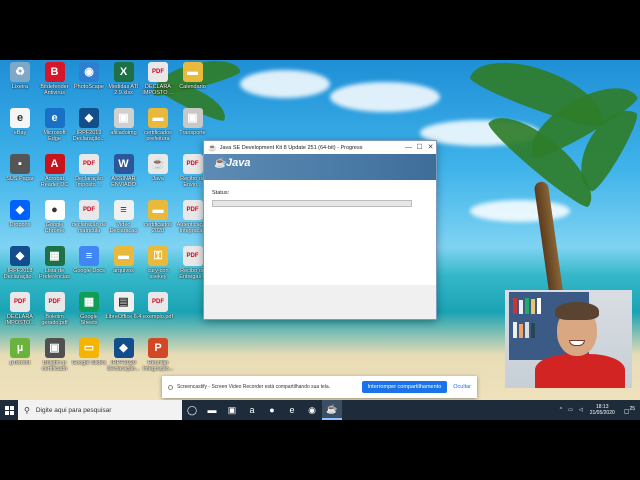 This screenshot has height=480, width=640. I want to click on desktop-icon: ▪ SUS Pagar, so click(20, 177).